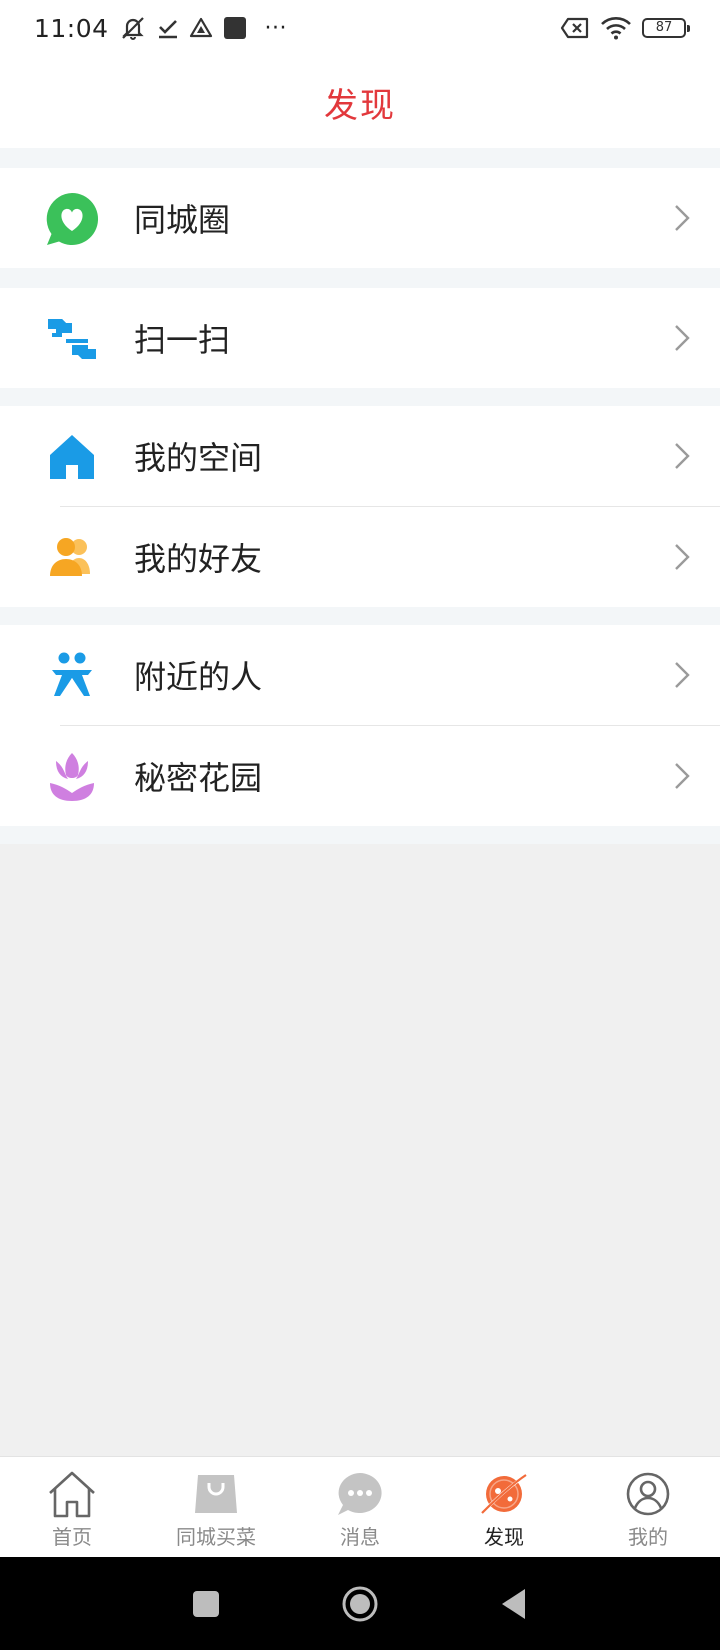 The width and height of the screenshot is (720, 1650). I want to click on user-circle-icon, so click(648, 1494).